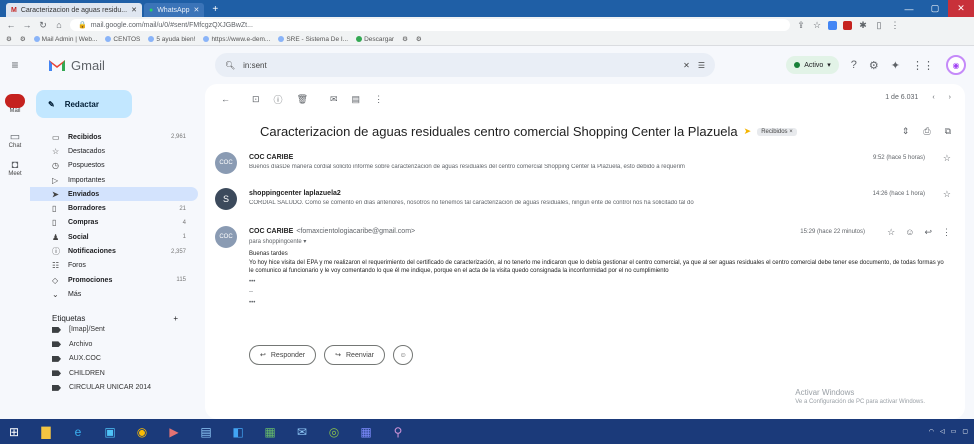 The height and width of the screenshot is (444, 974). What do you see at coordinates (950, 97) in the screenshot?
I see `next-page-icon: ›` at bounding box center [950, 97].